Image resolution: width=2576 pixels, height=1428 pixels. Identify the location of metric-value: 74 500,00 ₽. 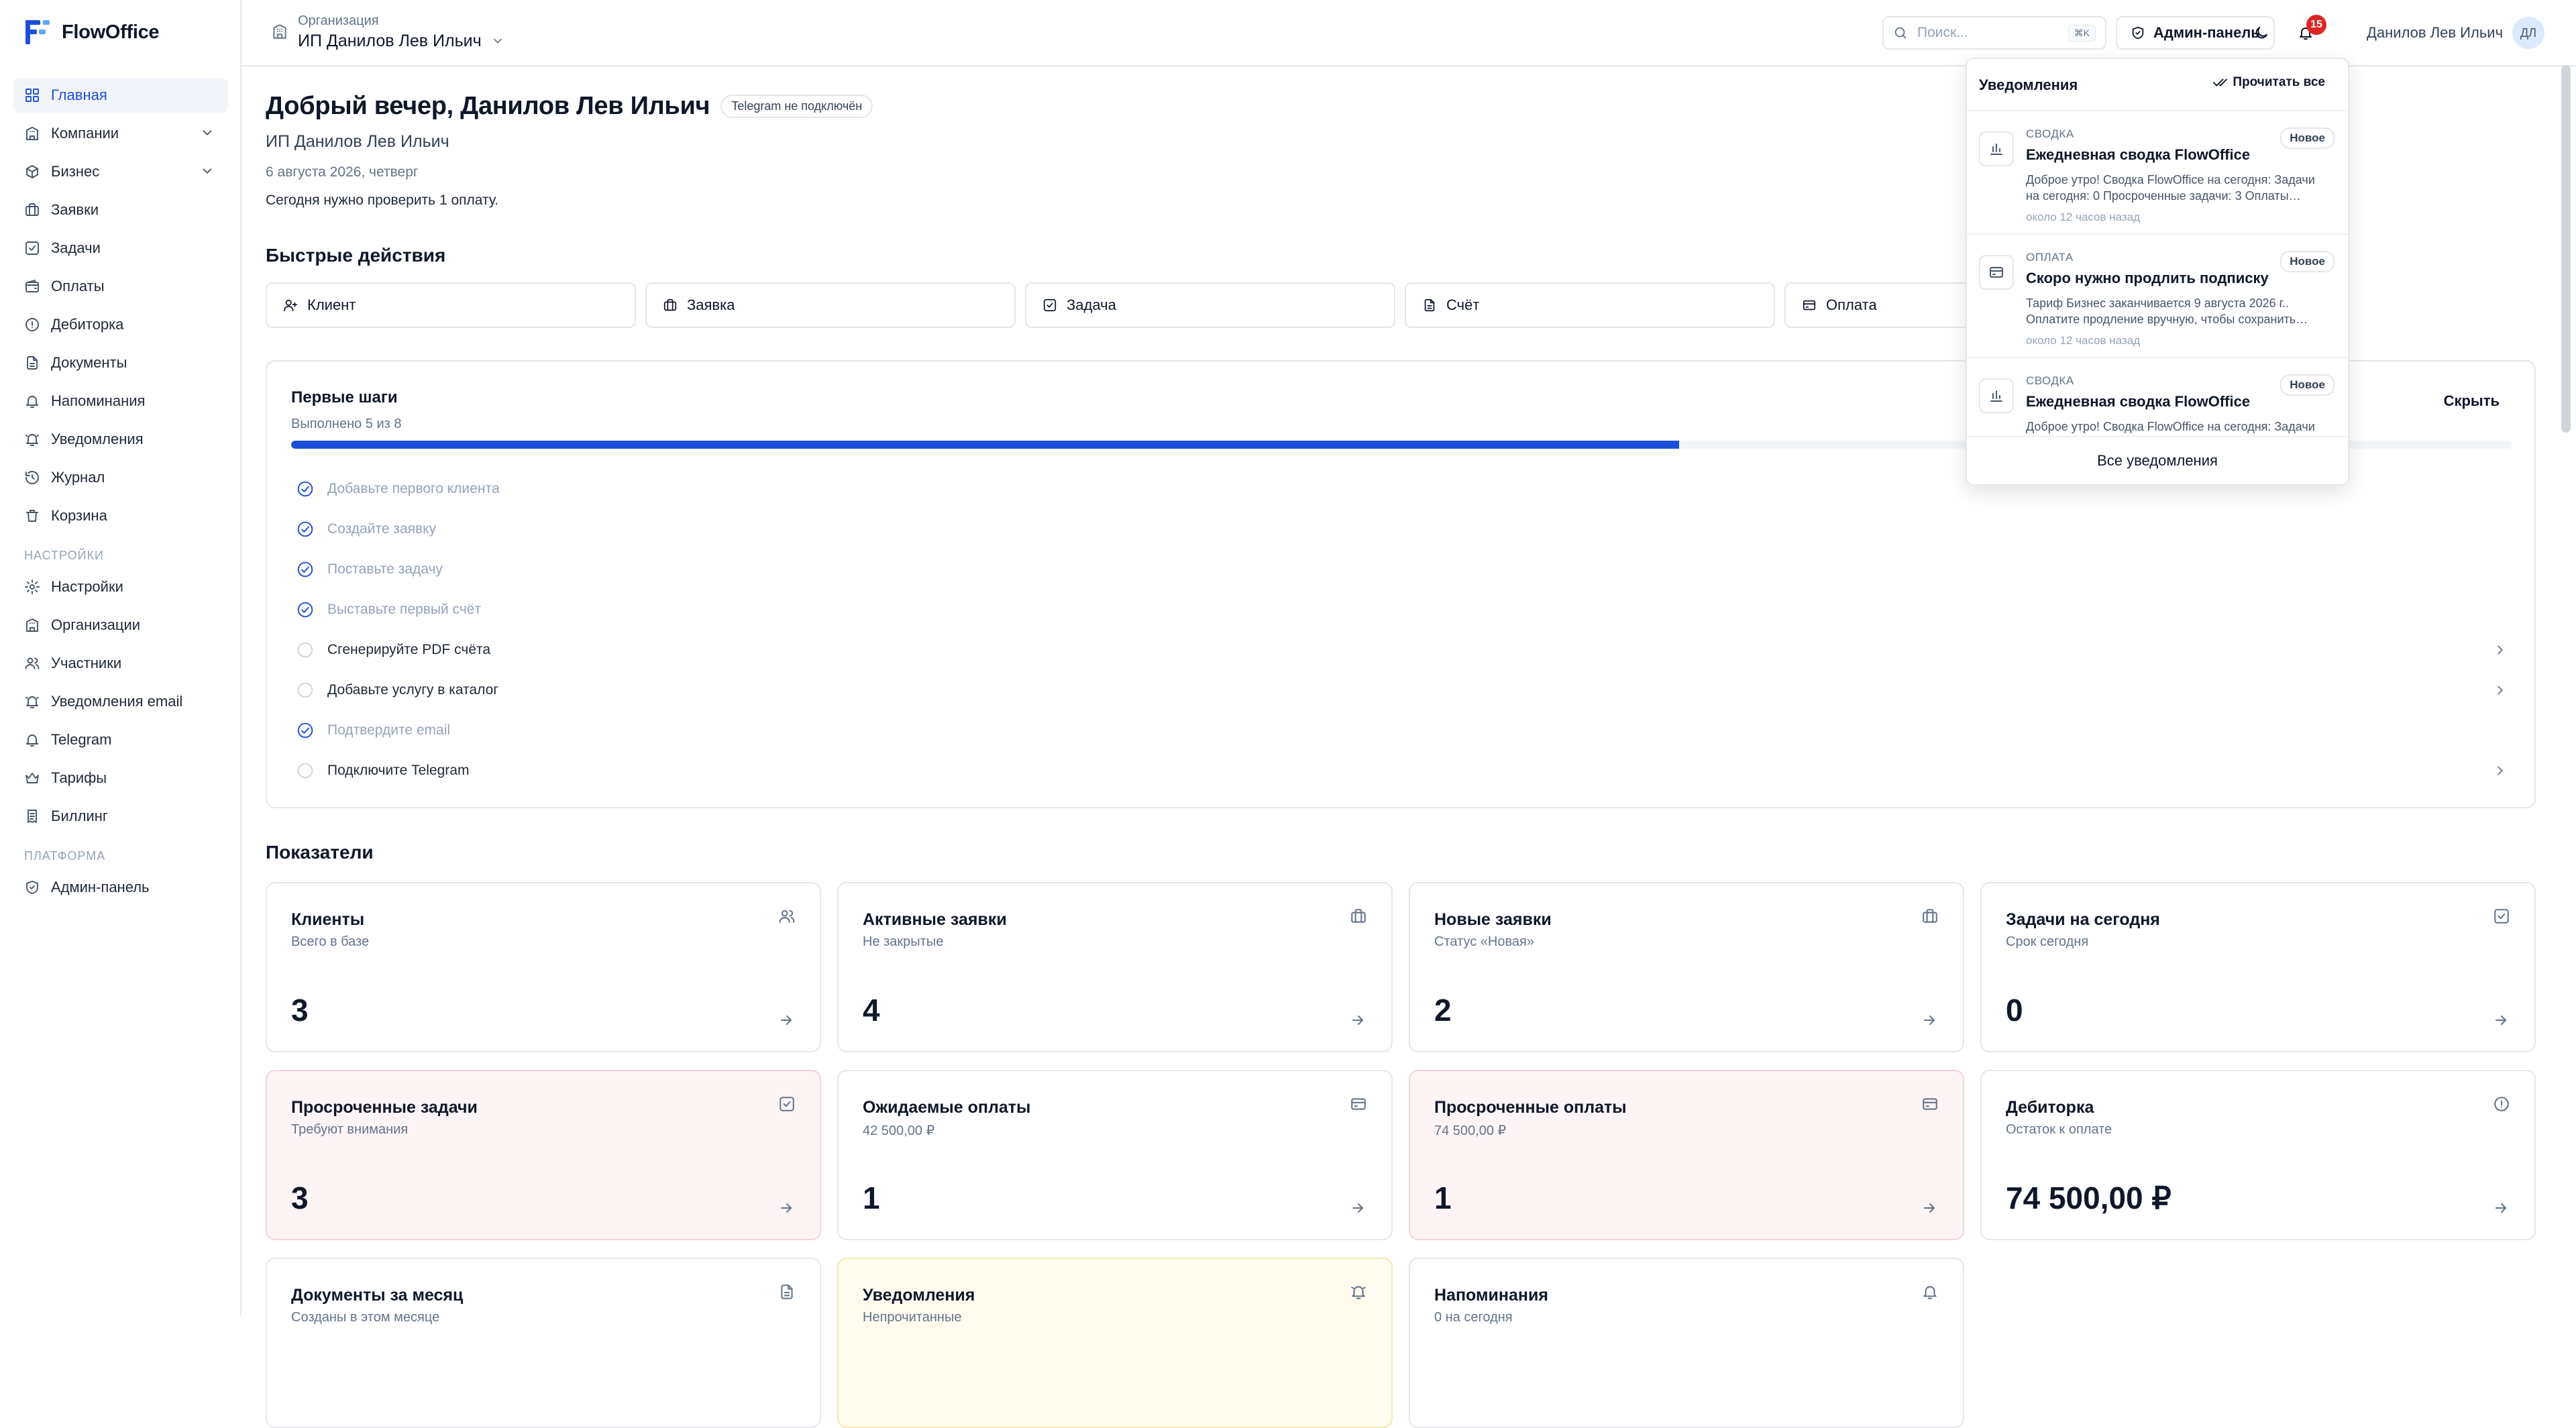
(2088, 1197).